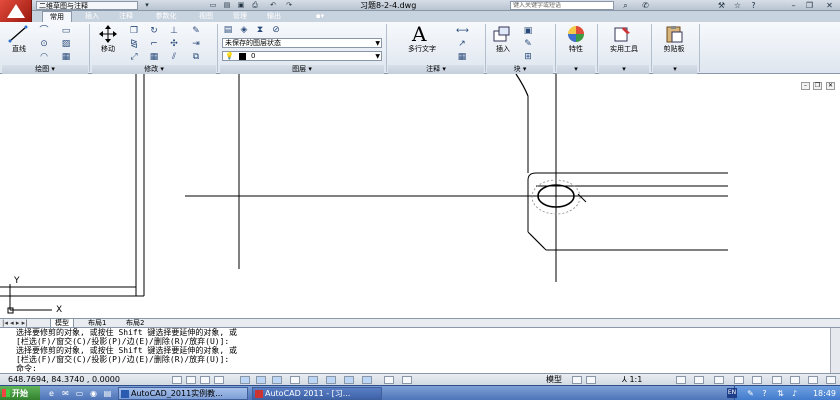 This screenshot has width=840, height=400. I want to click on layer-isolate-icon: ⧗, so click(260, 30).